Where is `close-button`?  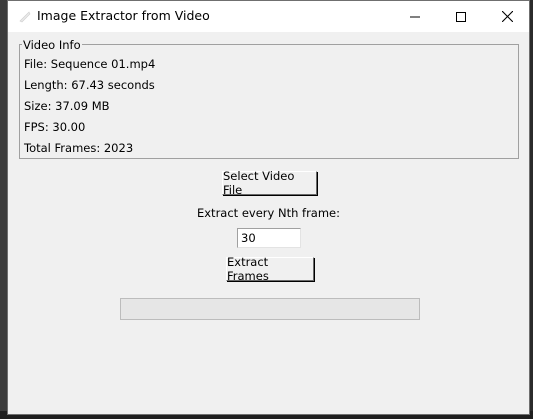 close-button is located at coordinates (507, 16).